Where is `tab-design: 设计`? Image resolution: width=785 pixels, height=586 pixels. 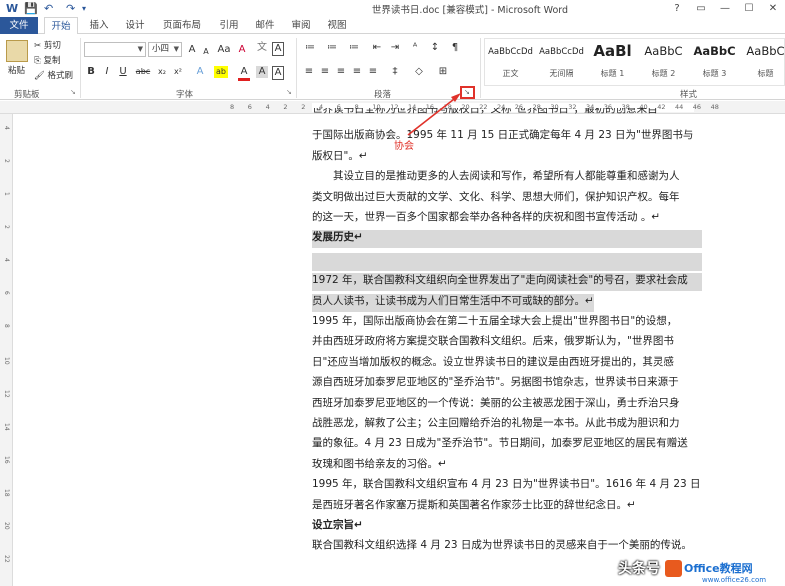 tab-design: 设计 is located at coordinates (135, 25).